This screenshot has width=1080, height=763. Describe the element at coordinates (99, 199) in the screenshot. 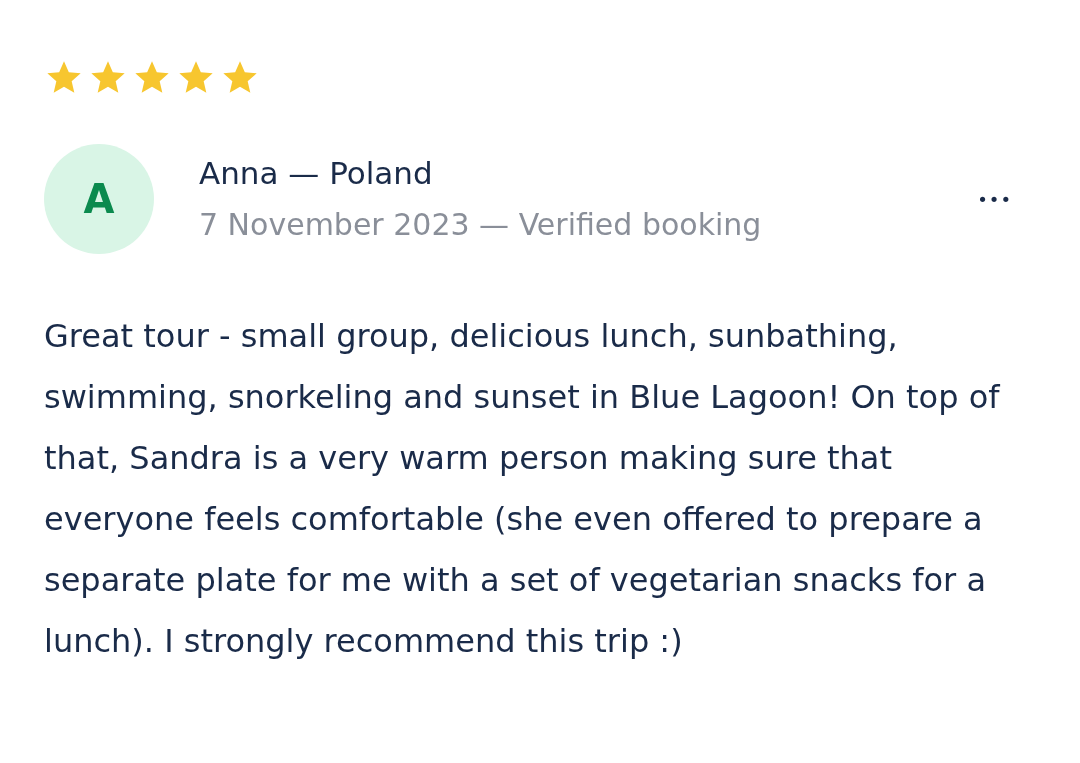

I see `avatar: A` at that location.